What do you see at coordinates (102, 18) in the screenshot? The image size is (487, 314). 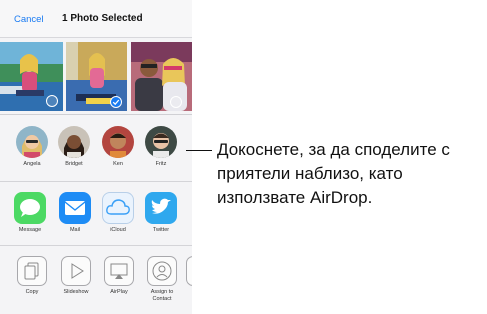 I see `page-title: 1 Photo Selected` at bounding box center [102, 18].